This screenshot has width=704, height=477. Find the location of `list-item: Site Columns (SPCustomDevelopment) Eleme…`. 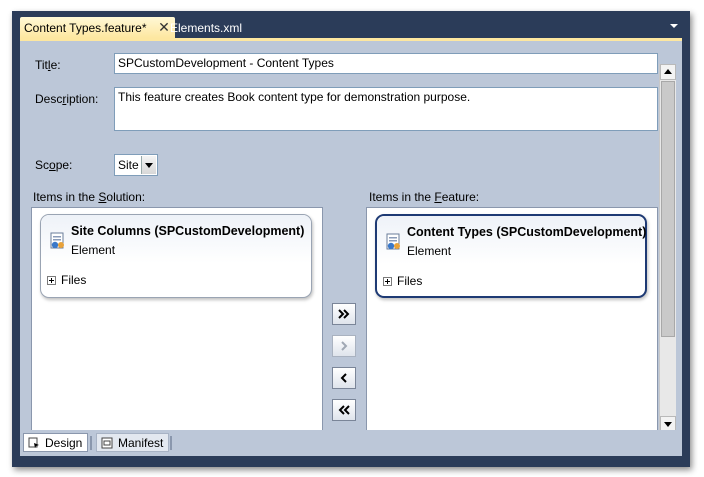

list-item: Site Columns (SPCustomDevelopment) Eleme… is located at coordinates (176, 256).